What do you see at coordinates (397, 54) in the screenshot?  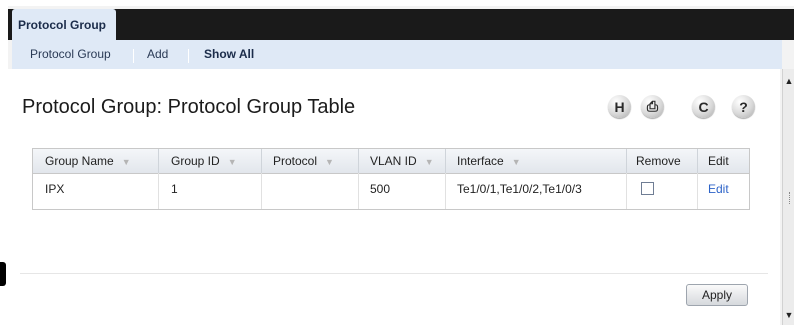 I see `sub-navigation: Protocol Group Add Show All` at bounding box center [397, 54].